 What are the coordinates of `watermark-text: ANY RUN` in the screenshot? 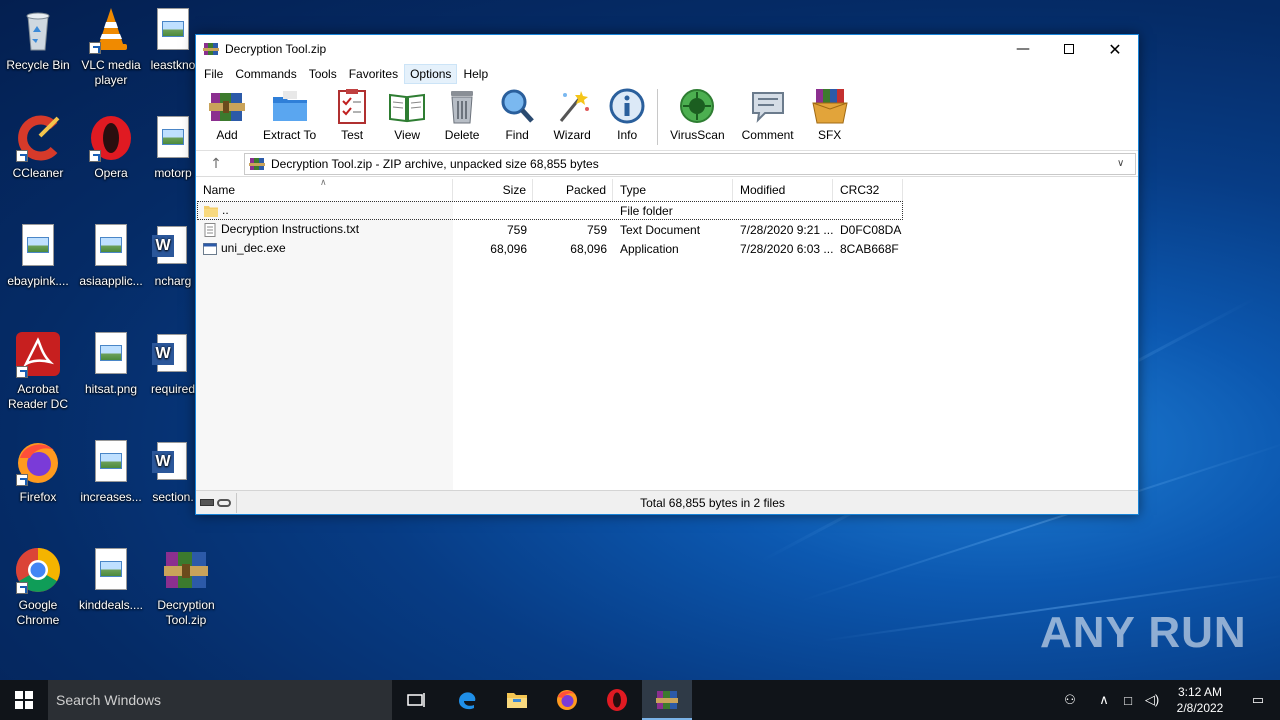 It's located at (1143, 632).